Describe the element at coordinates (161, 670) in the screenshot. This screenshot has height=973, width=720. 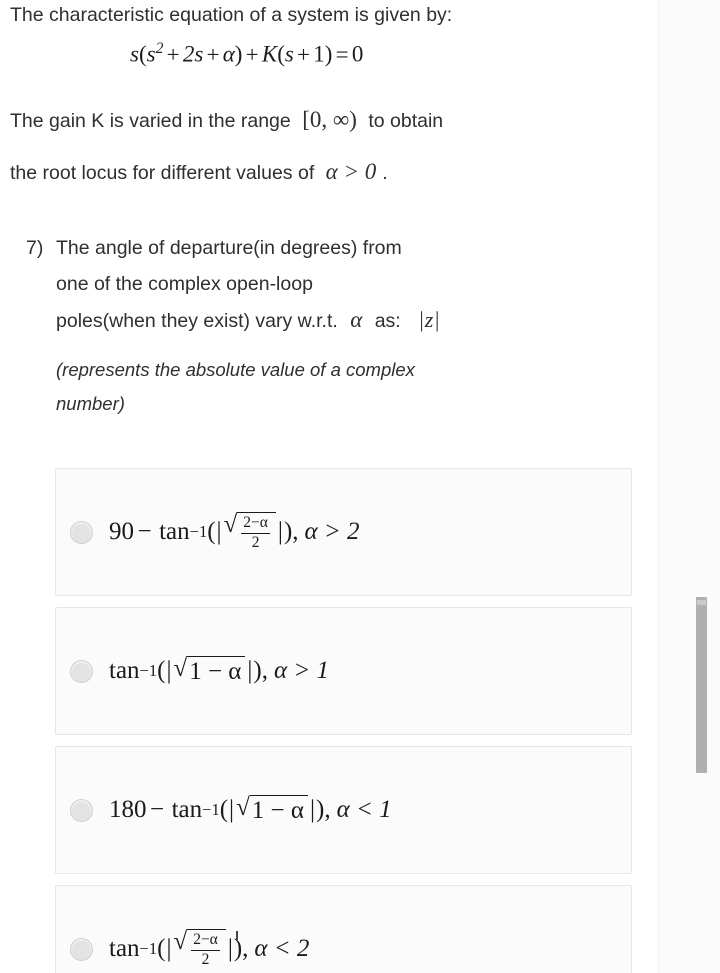
I see `option-b-open-paren: (` at that location.